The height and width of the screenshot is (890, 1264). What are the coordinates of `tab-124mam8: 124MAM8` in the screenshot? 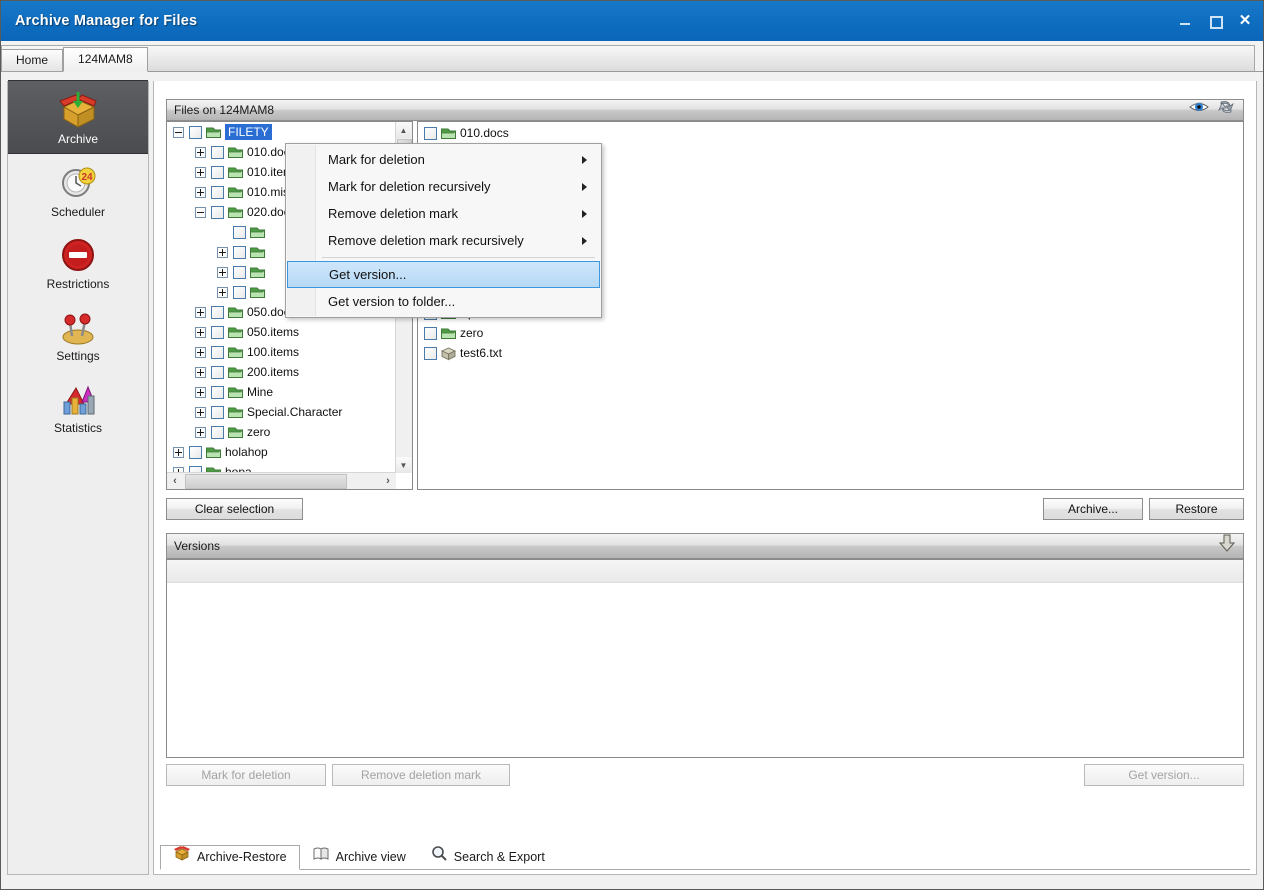 It's located at (105, 59).